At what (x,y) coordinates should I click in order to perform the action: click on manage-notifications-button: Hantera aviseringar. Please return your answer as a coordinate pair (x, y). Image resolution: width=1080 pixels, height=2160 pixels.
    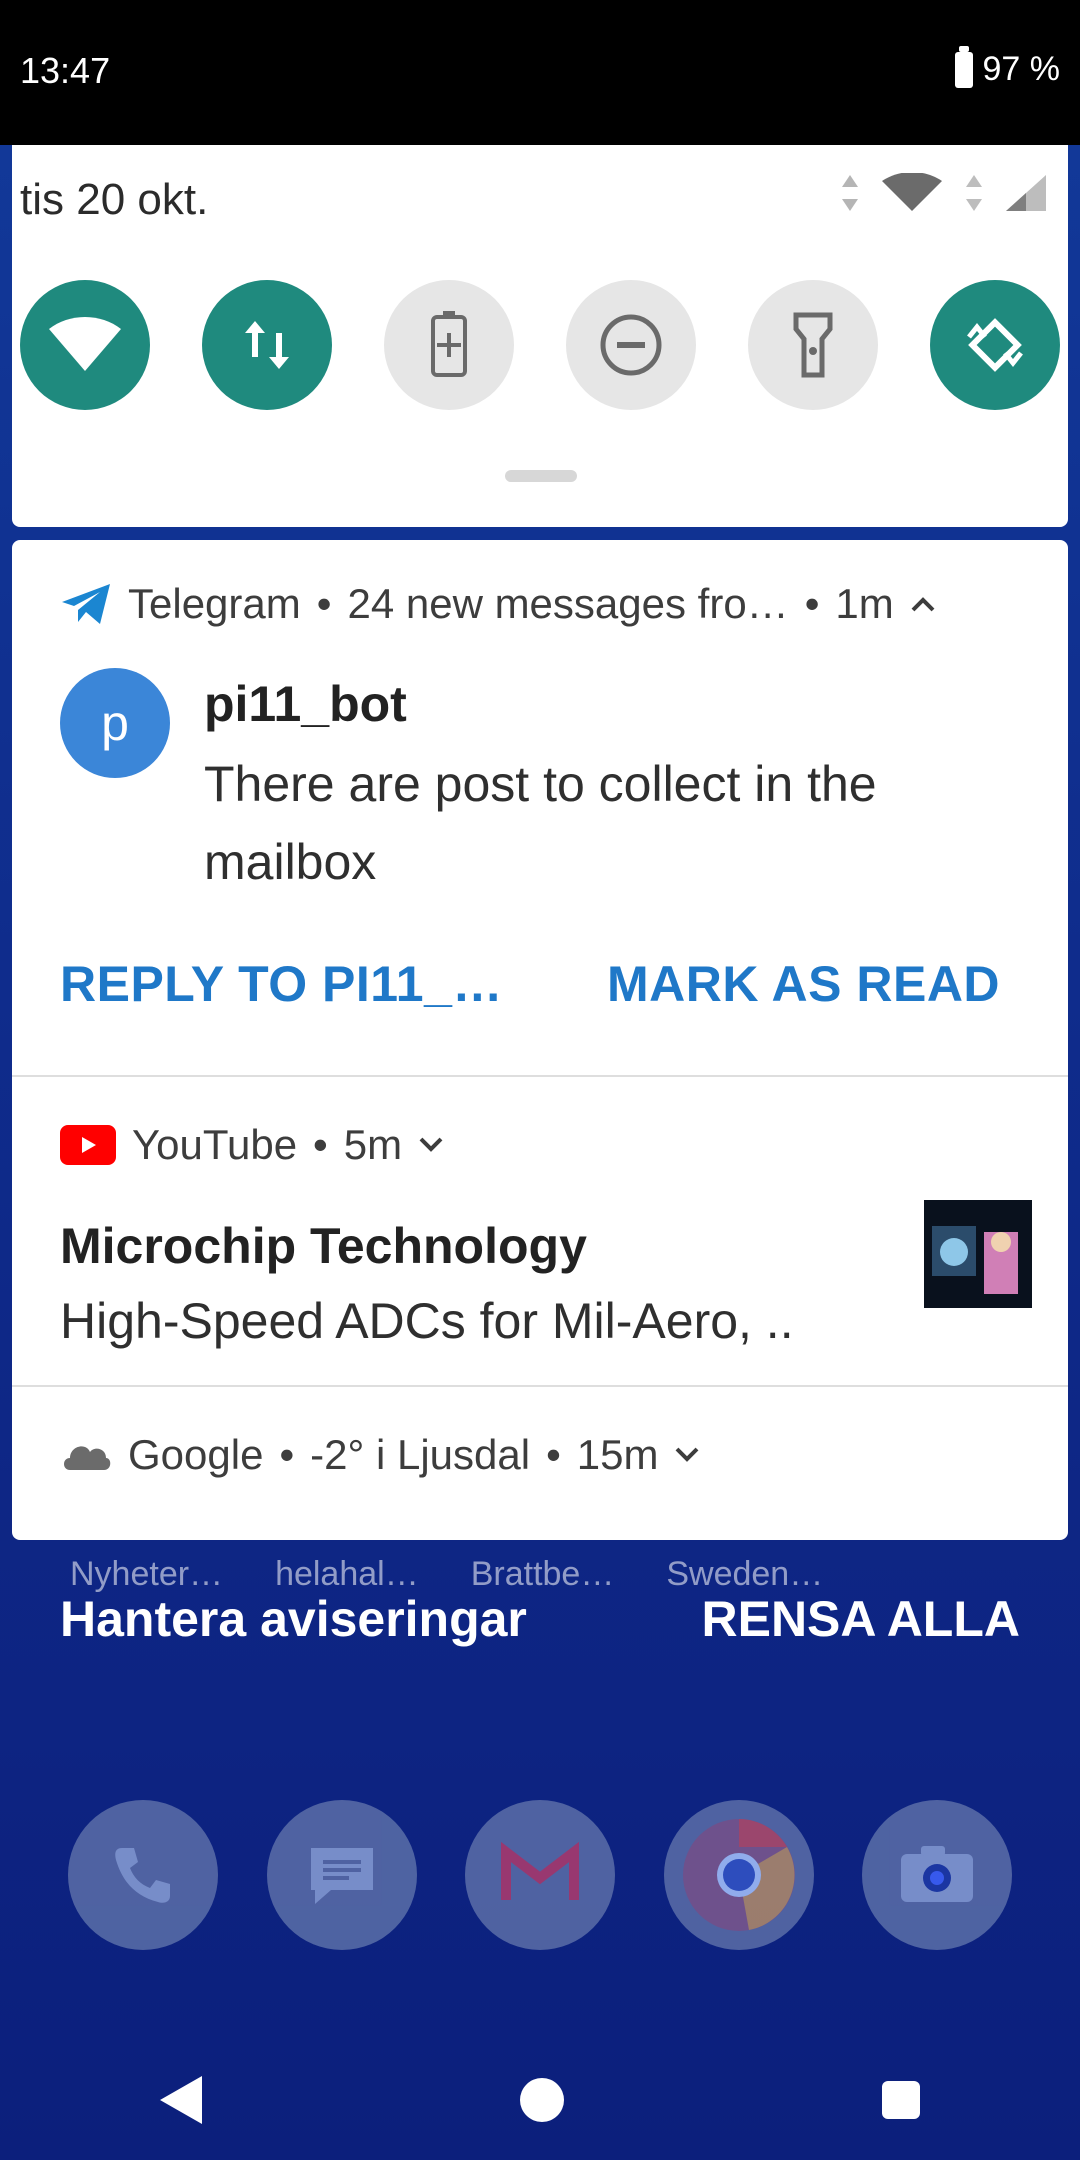
    Looking at the image, I should click on (293, 1619).